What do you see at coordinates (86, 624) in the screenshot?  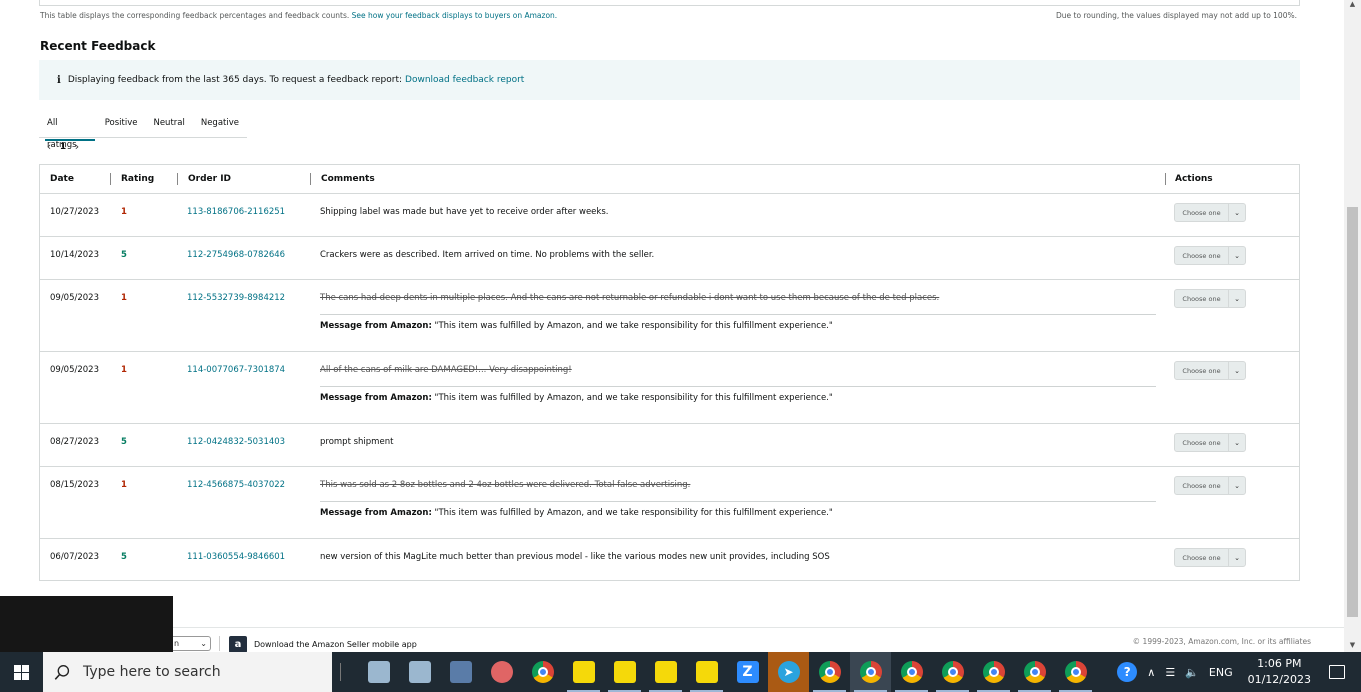 I see `overlay-panel` at bounding box center [86, 624].